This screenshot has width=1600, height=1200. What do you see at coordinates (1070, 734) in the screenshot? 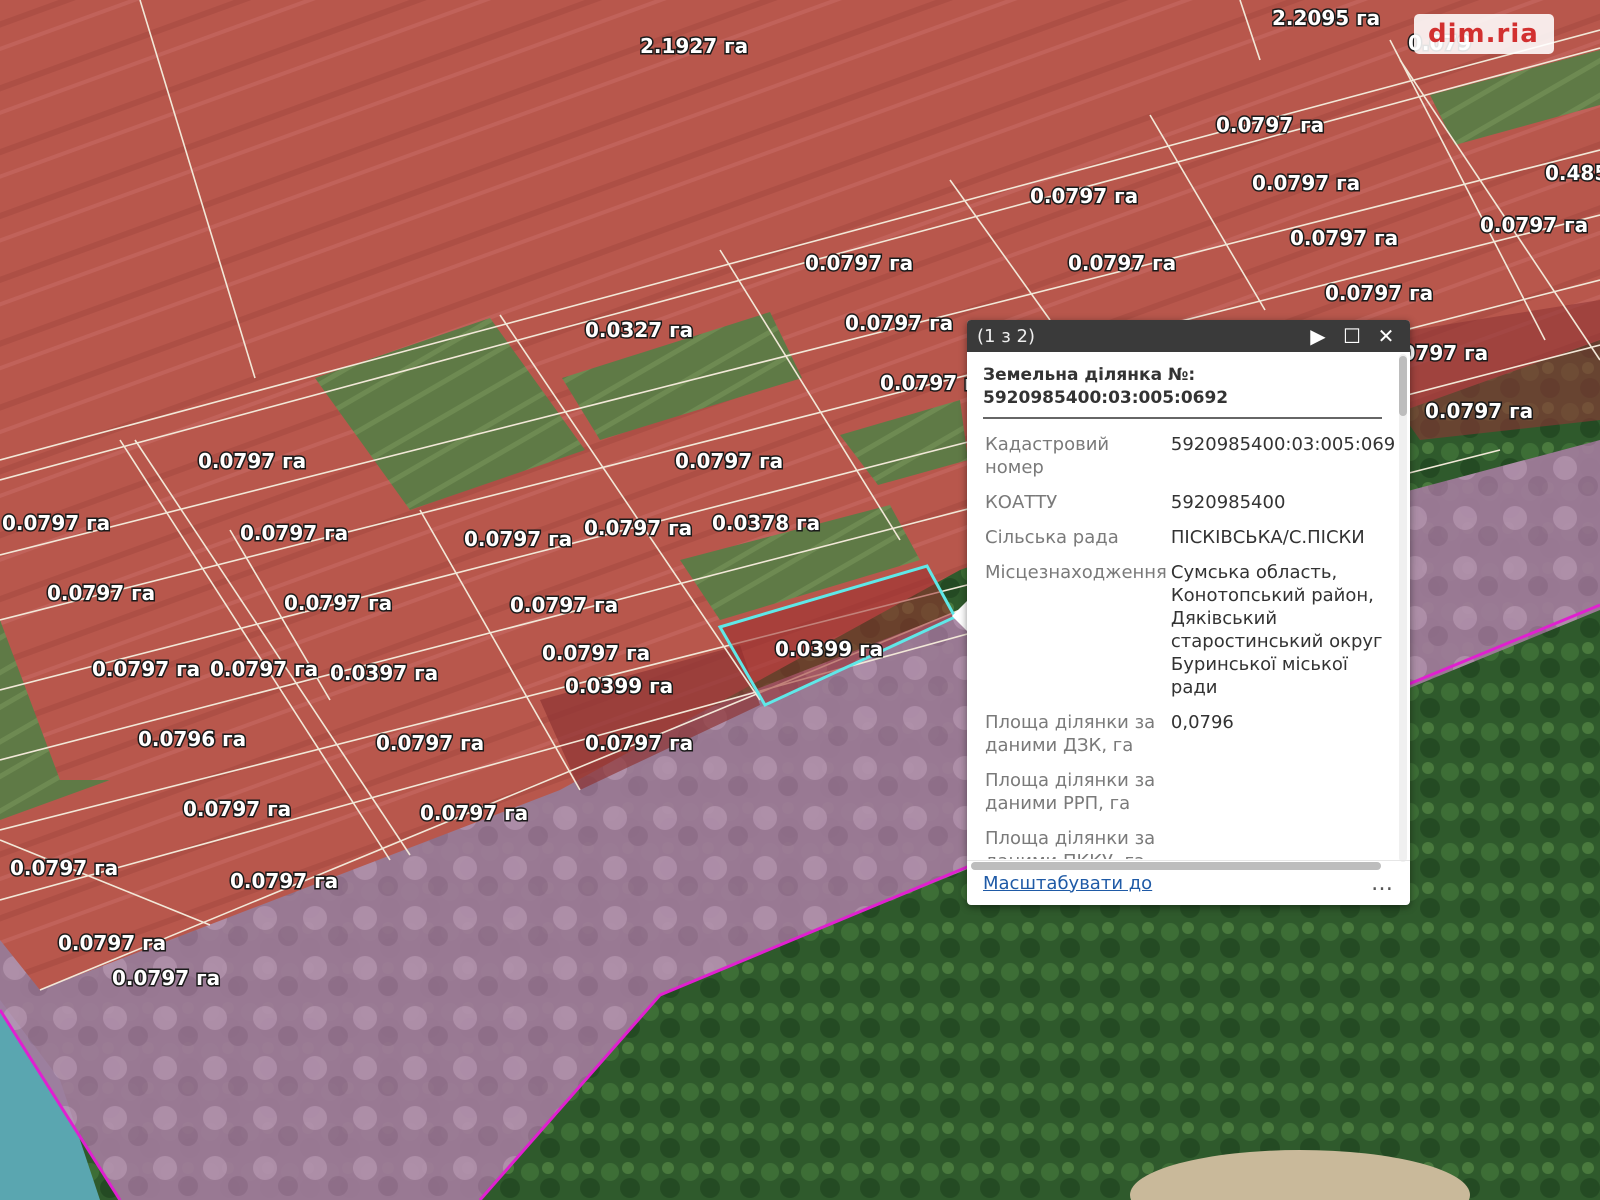
I see `attribute-key: Площа ділянки за даними ДЗК, га` at bounding box center [1070, 734].